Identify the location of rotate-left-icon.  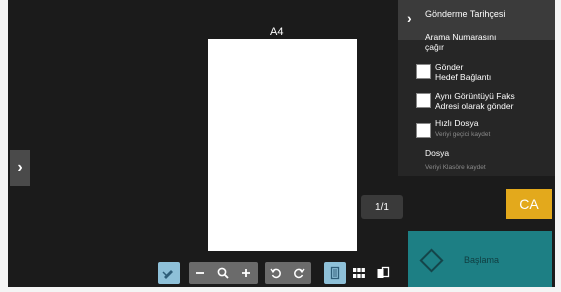
(275, 273).